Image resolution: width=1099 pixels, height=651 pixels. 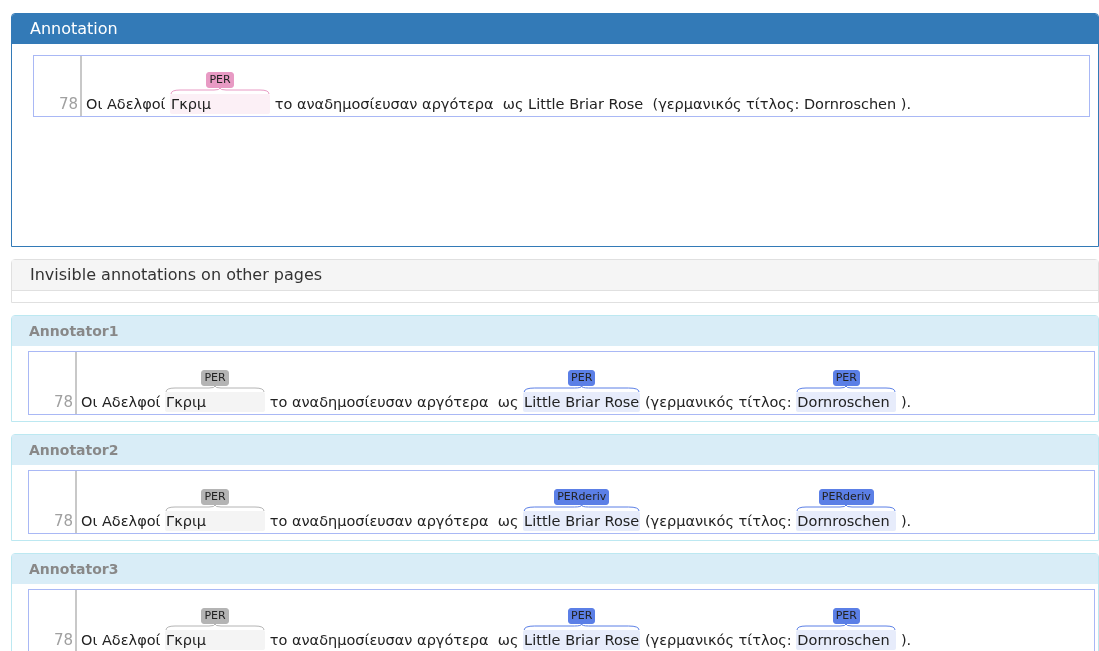 What do you see at coordinates (74, 29) in the screenshot?
I see `panel-title: Annotation` at bounding box center [74, 29].